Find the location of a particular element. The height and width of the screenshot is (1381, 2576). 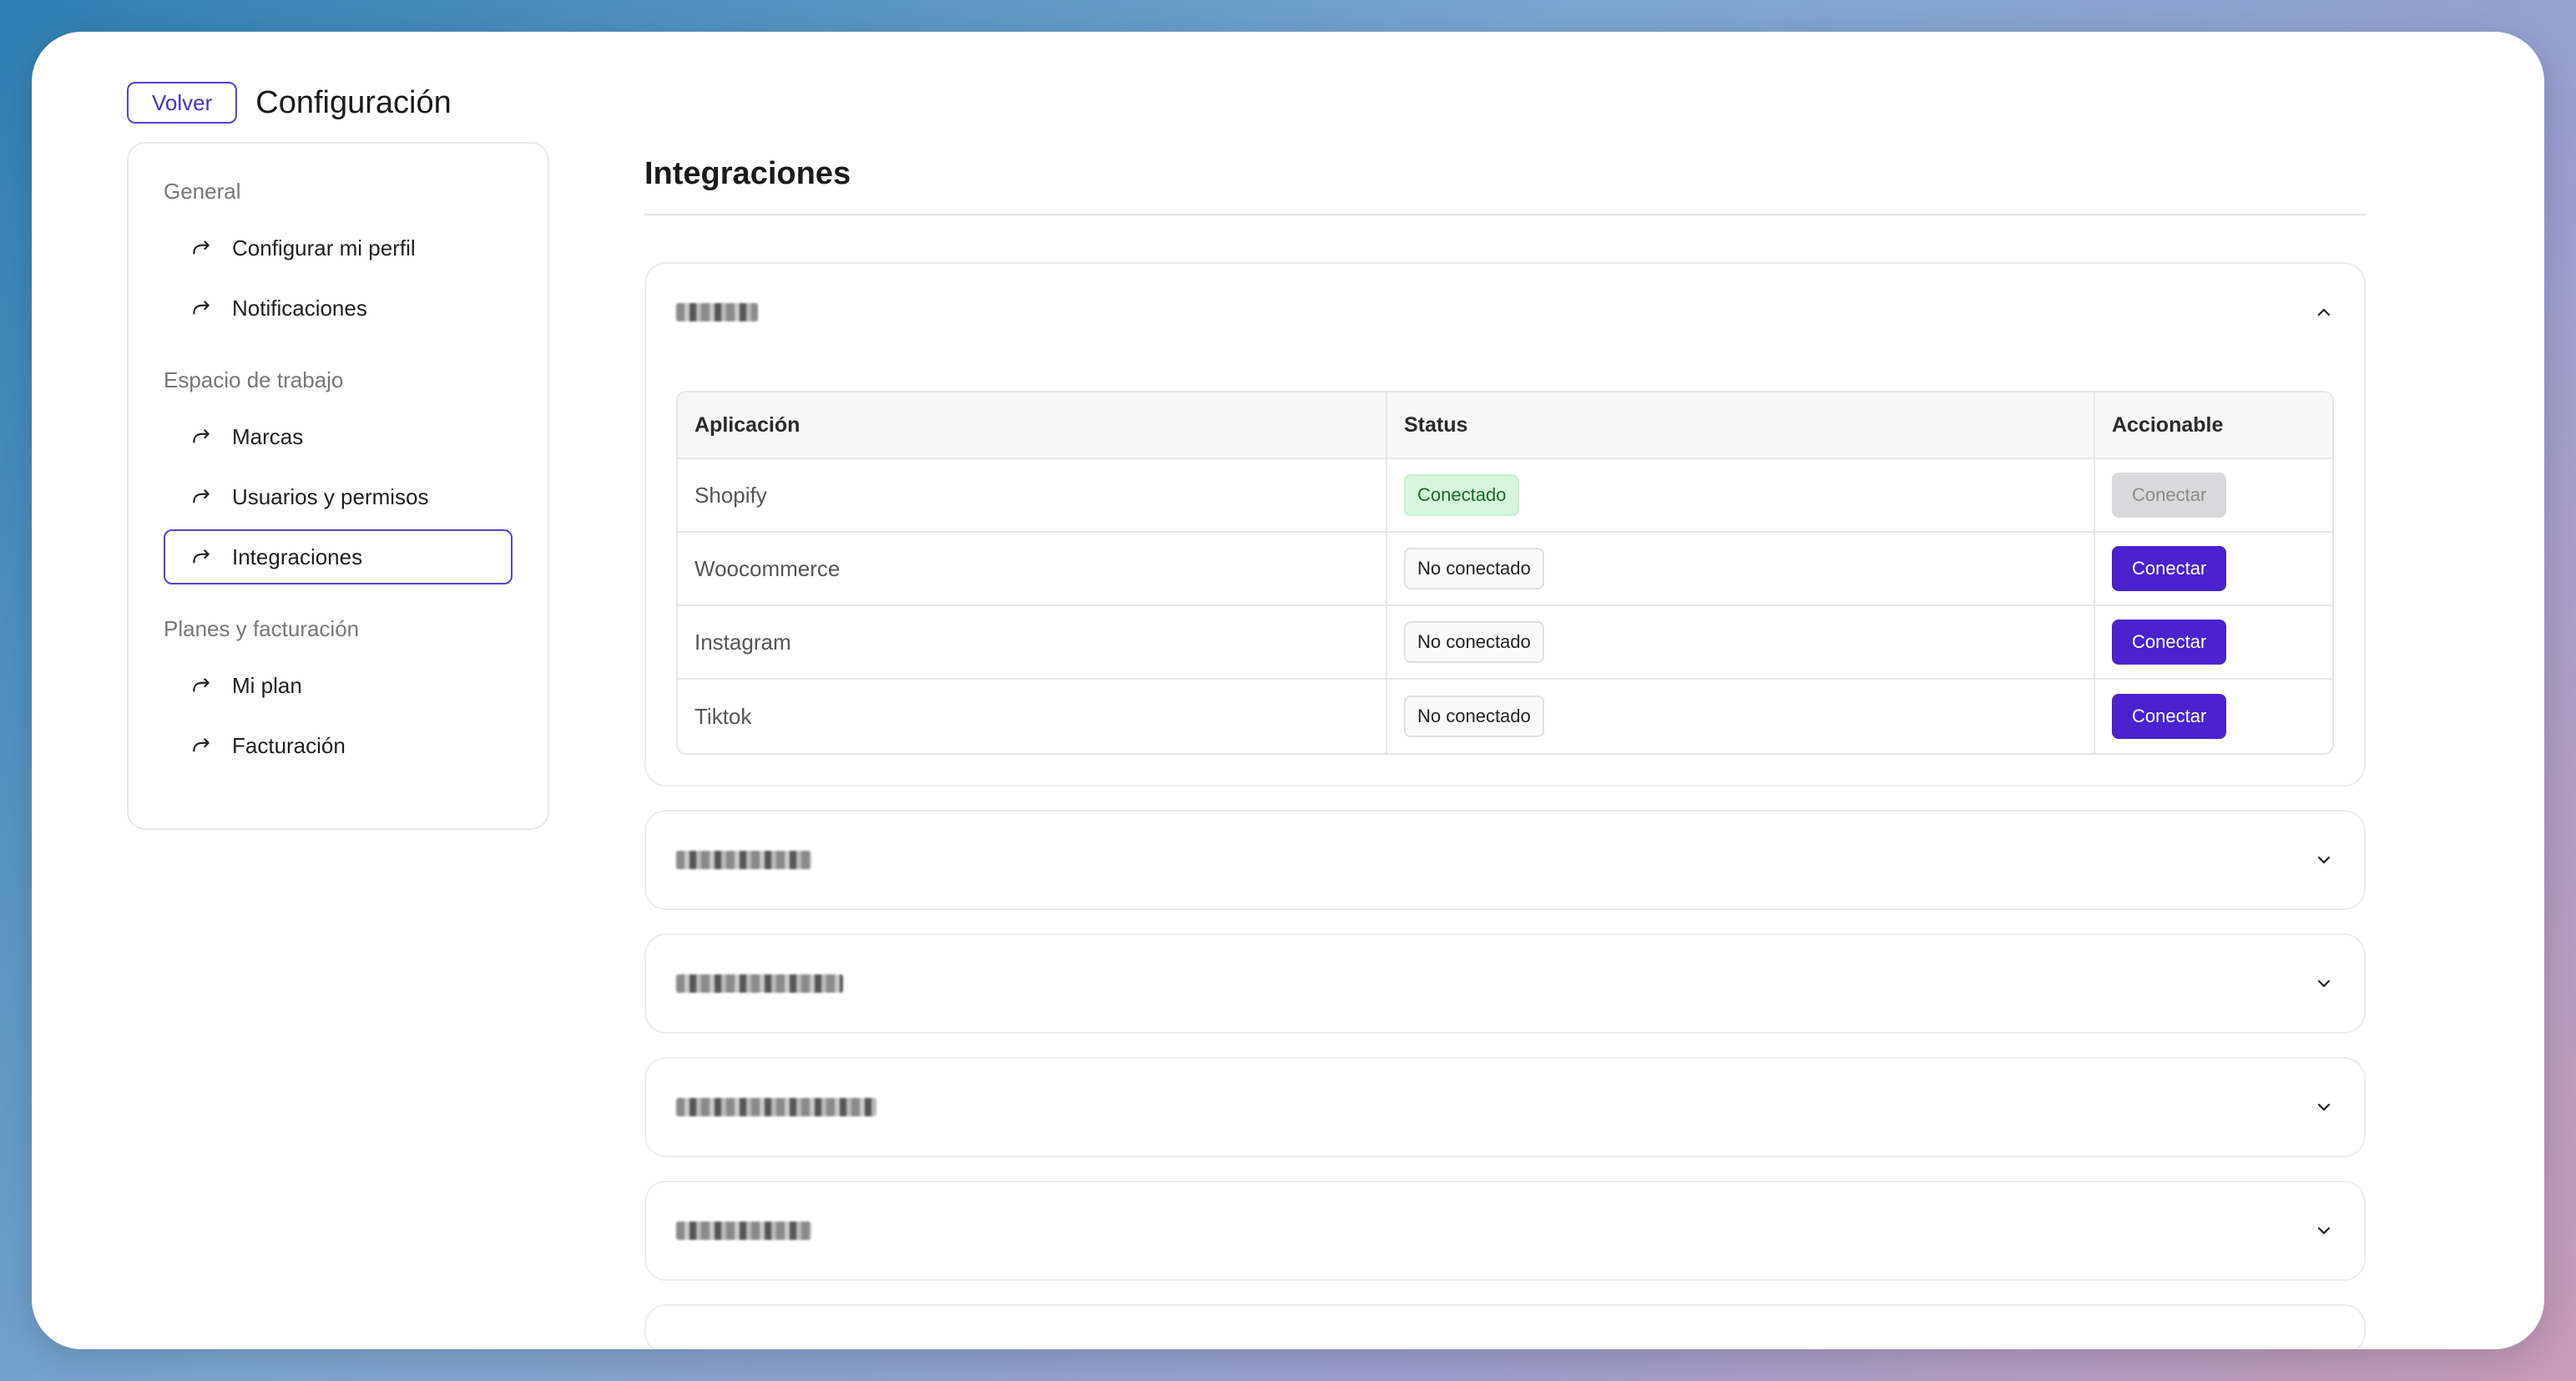

app-name: Instagram is located at coordinates (1032, 643).